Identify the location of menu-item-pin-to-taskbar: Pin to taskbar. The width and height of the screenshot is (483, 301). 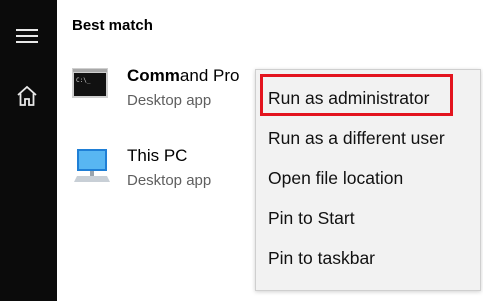
(368, 258).